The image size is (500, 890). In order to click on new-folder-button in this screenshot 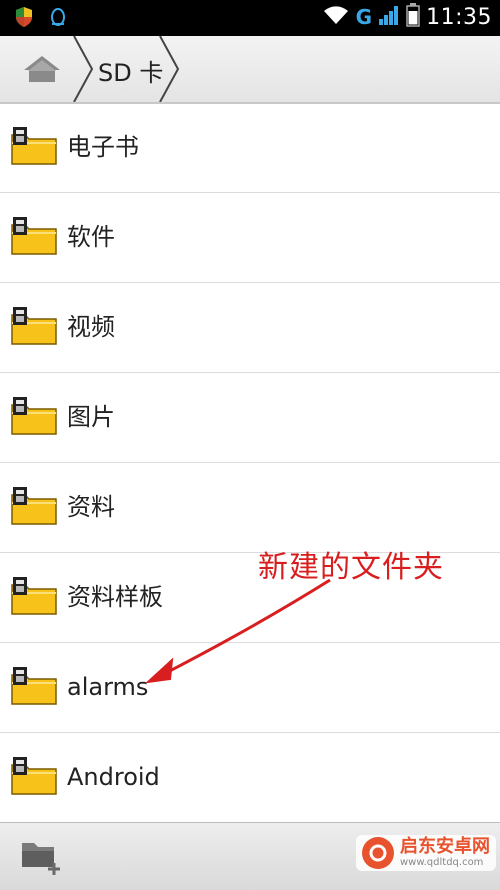, I will do `click(41, 856)`.